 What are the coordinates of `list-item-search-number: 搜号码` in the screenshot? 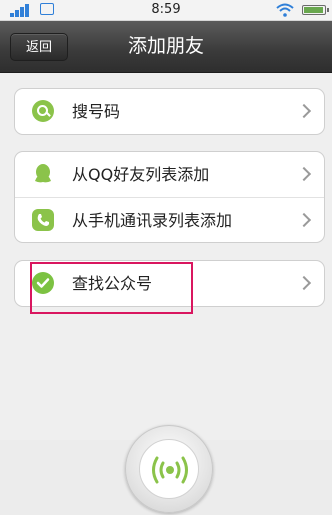 It's located at (169, 111).